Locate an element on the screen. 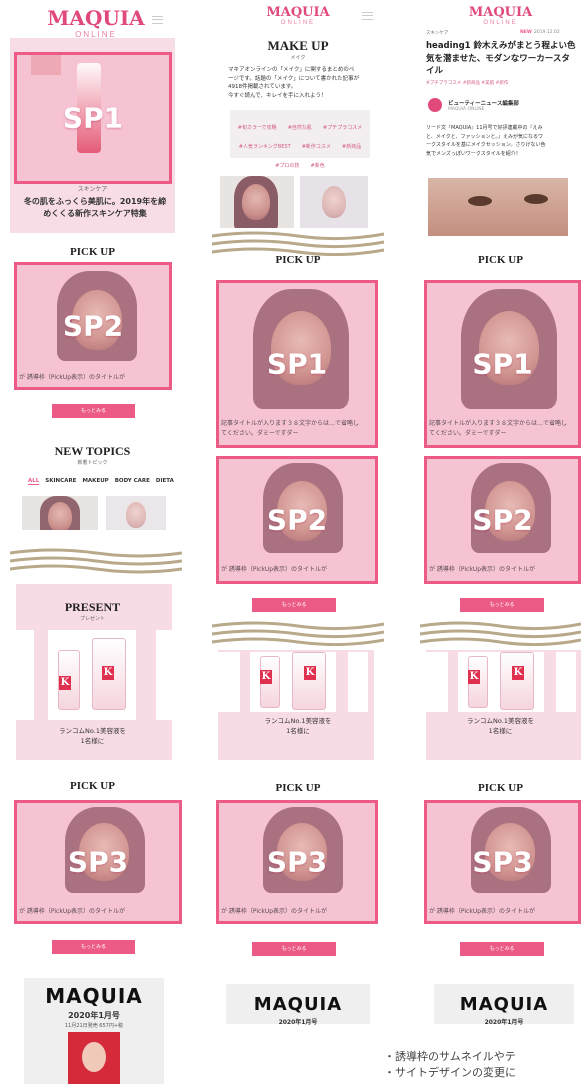 This screenshot has height=1084, width=581. hero-category: スキンケア is located at coordinates (92, 189).